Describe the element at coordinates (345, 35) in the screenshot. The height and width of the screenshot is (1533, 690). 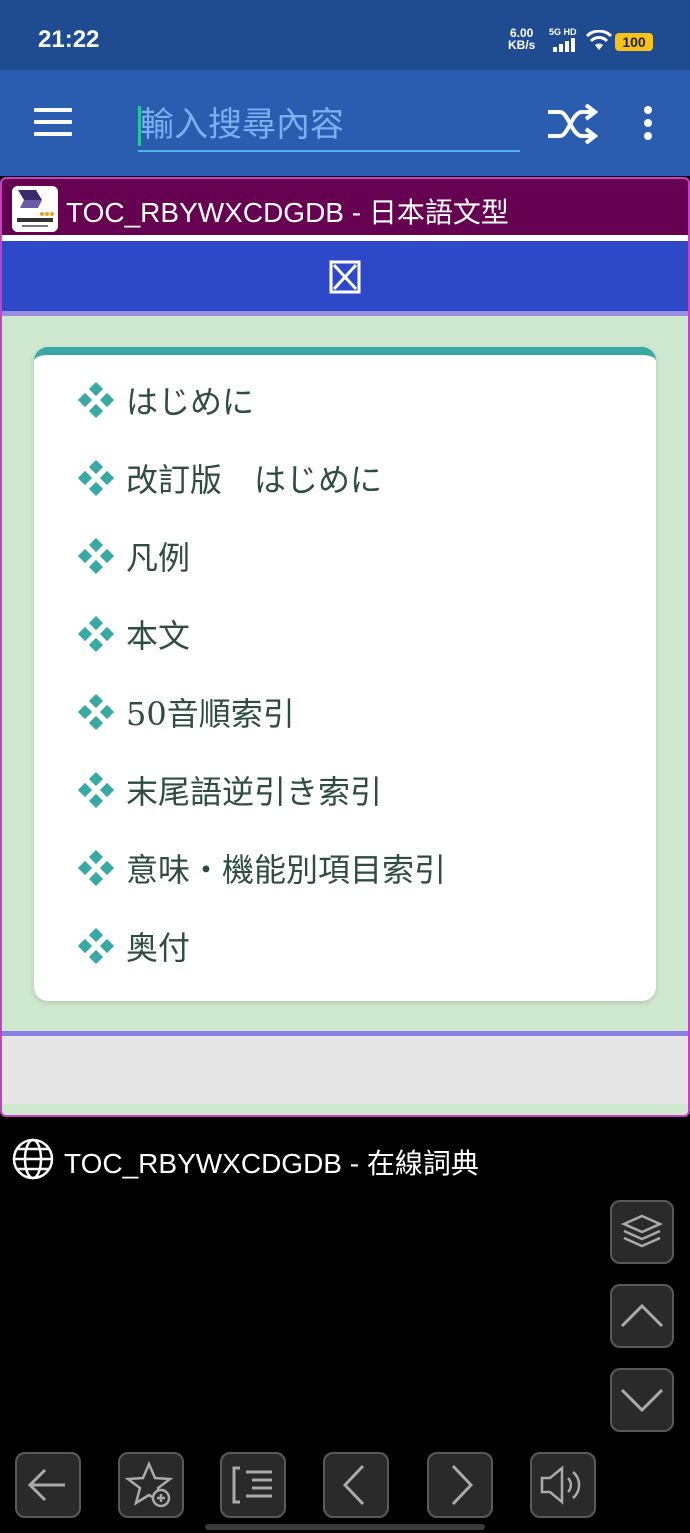
I see `status-bar: 21:22 6.00 KB/s 5G HD 100` at that location.